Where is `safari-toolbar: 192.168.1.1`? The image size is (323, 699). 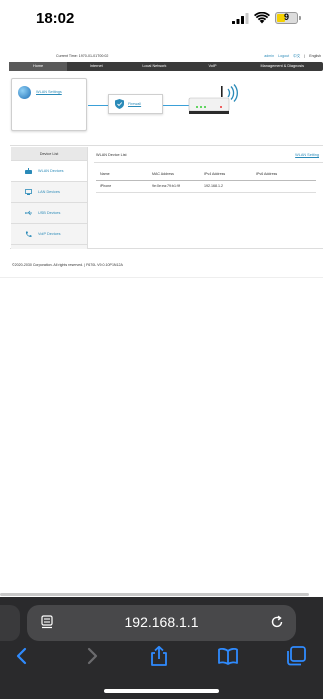 safari-toolbar: 192.168.1.1 is located at coordinates (161, 648).